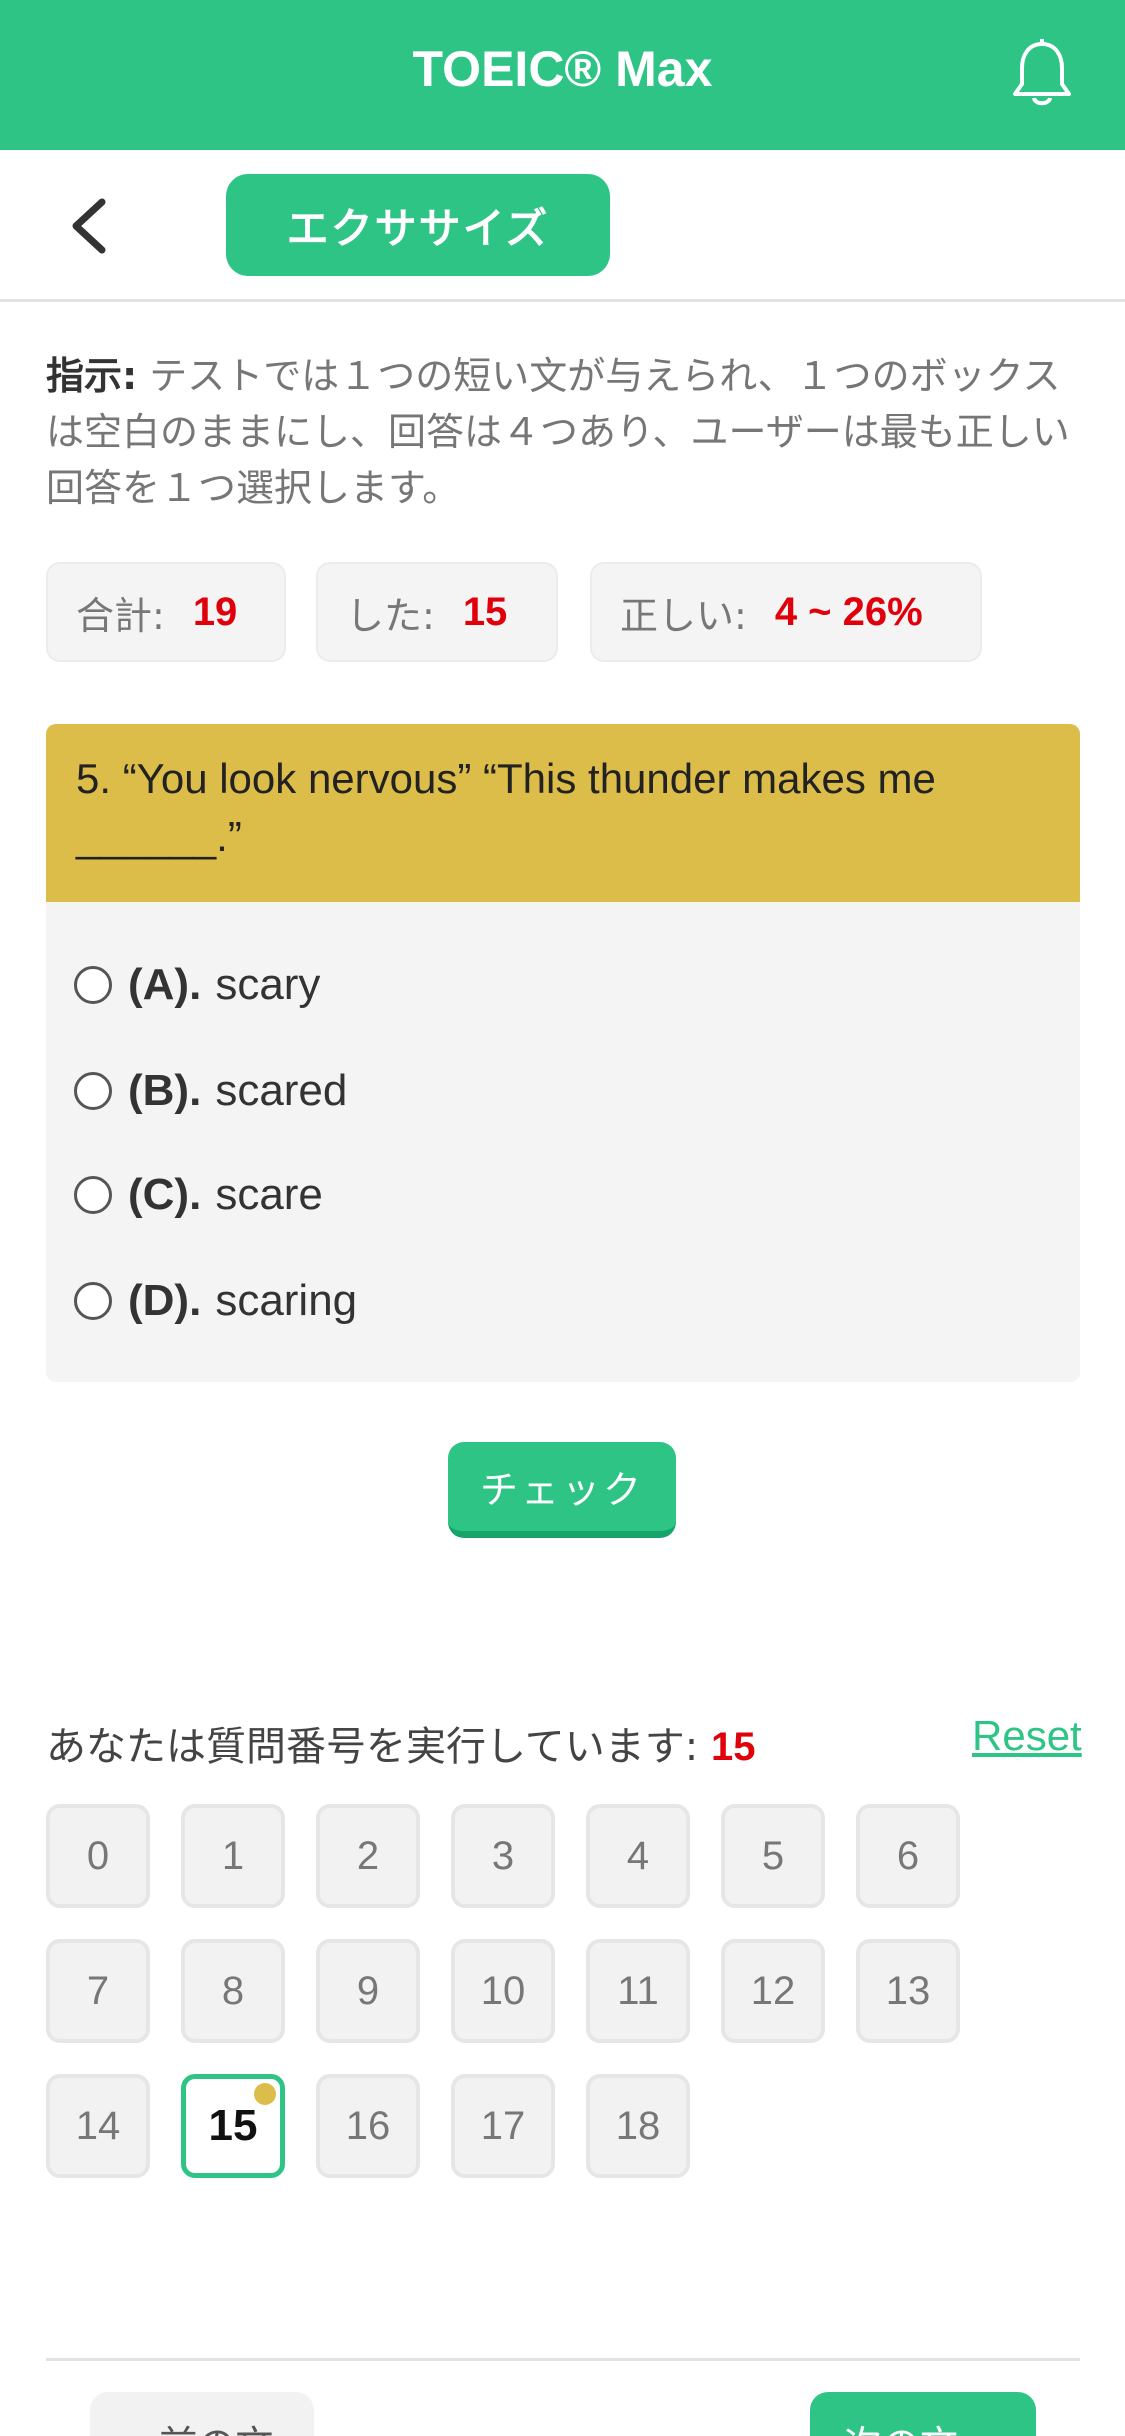 This screenshot has height=2436, width=1125. I want to click on stat-total-label: 合計:, so click(120, 615).